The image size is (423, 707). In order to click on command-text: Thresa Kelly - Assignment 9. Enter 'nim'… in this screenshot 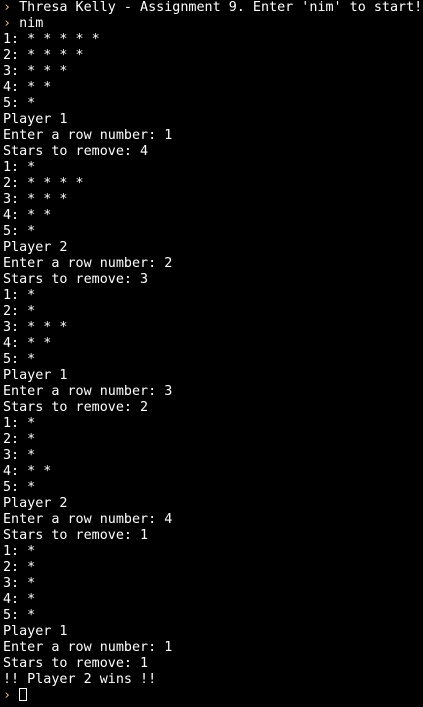, I will do `click(221, 7)`.